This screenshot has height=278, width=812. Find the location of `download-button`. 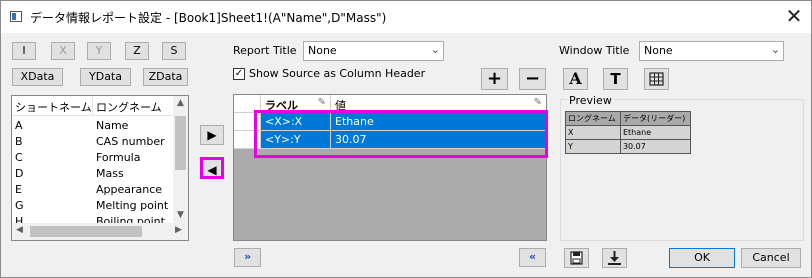

download-button is located at coordinates (614, 258).